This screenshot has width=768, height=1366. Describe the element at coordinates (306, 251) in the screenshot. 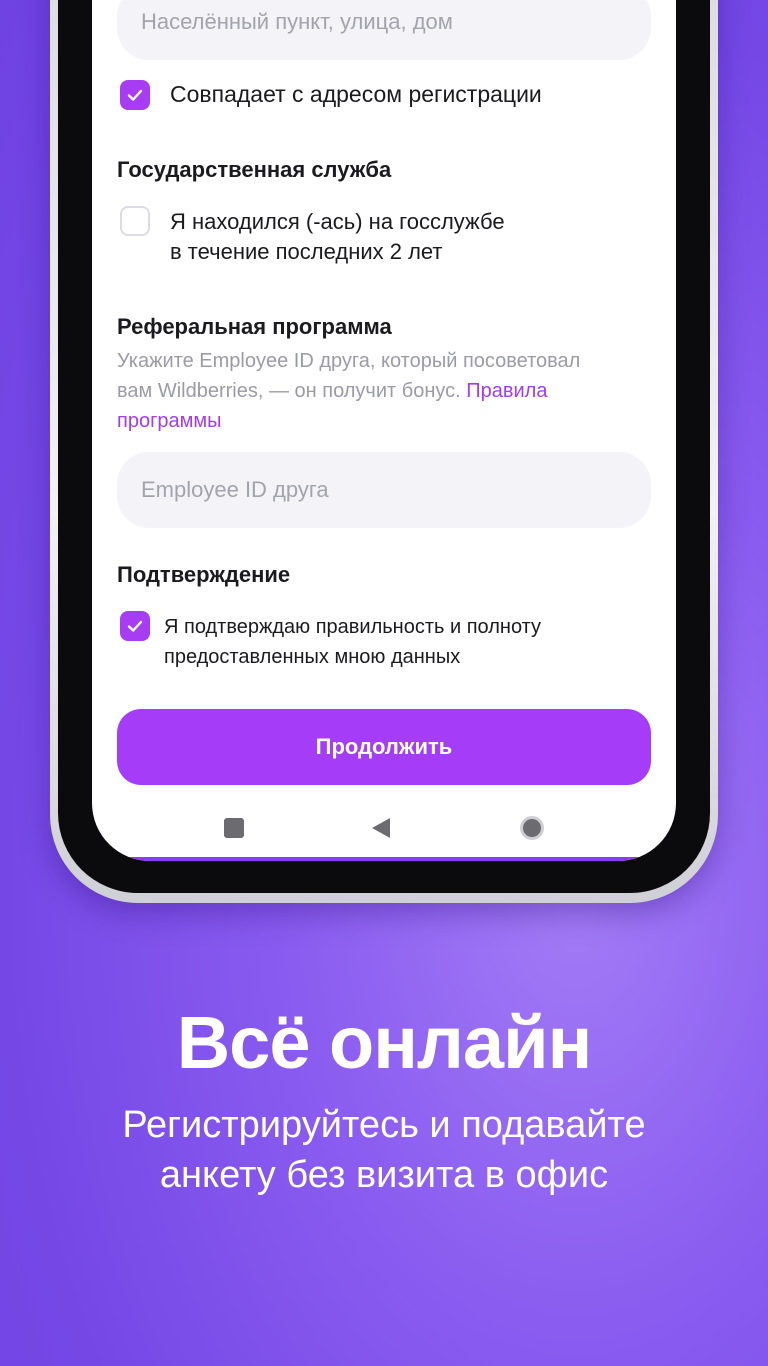

I see `gov-service-label-line2: в течение последних 2 лет` at that location.